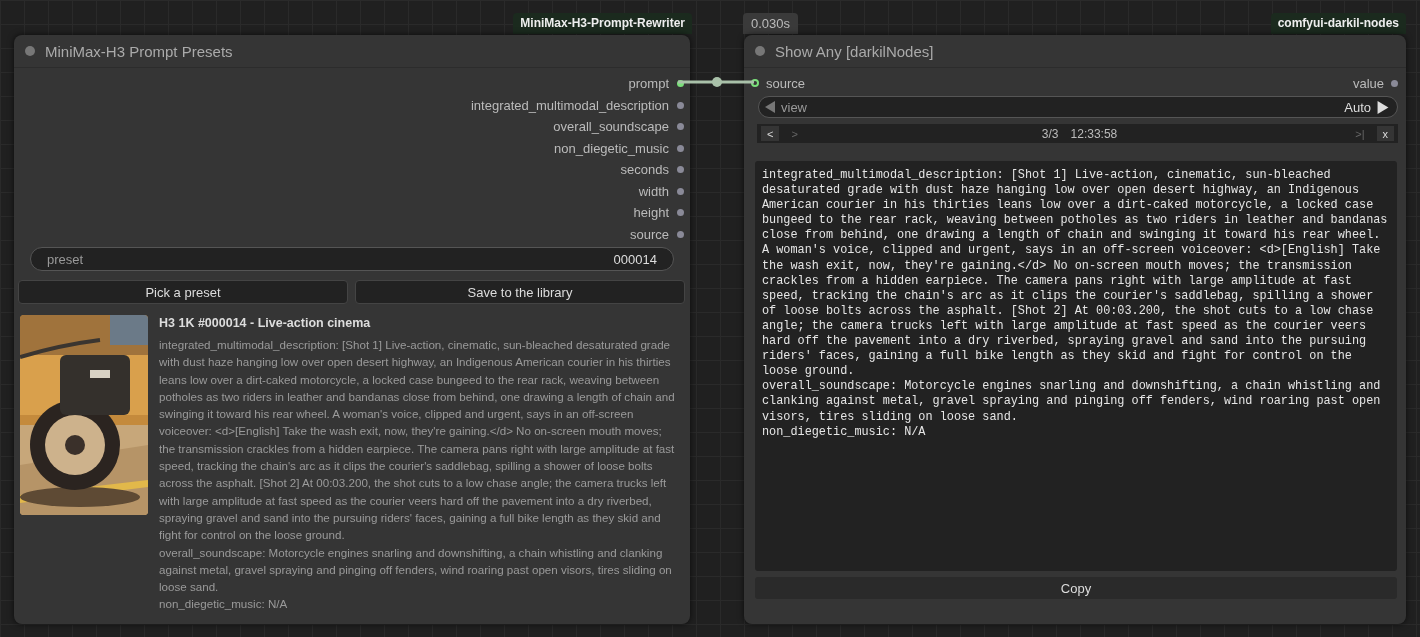 This screenshot has height=637, width=1420. I want to click on output-label: value, so click(1368, 83).